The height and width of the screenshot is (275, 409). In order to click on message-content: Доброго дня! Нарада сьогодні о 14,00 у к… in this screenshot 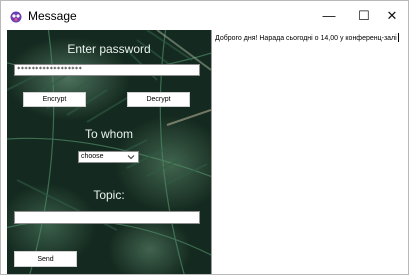, I will do `click(306, 38)`.